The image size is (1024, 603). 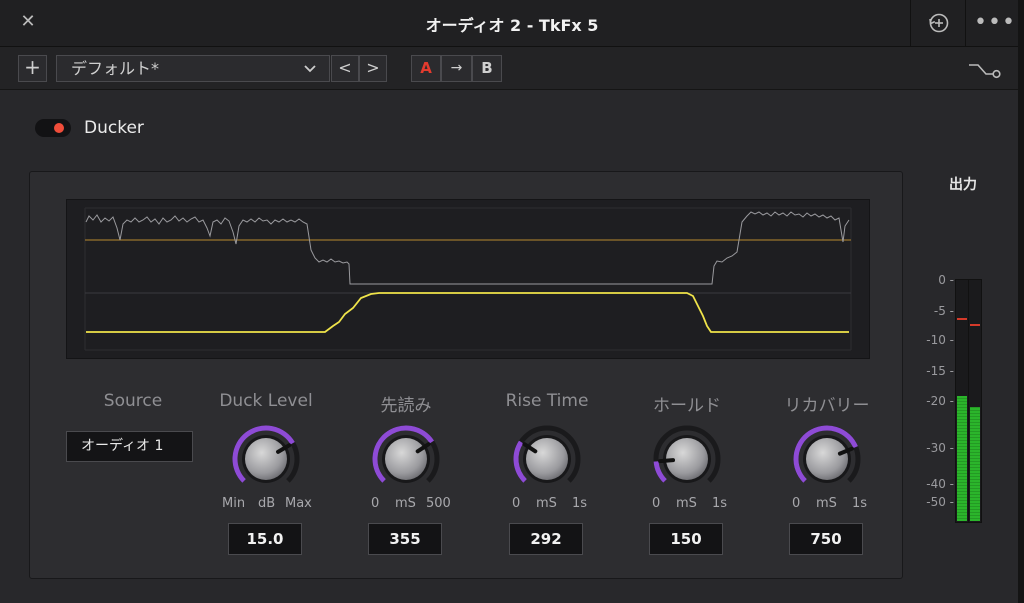 What do you see at coordinates (266, 401) in the screenshot?
I see `knob-label-duck-level: Duck Level` at bounding box center [266, 401].